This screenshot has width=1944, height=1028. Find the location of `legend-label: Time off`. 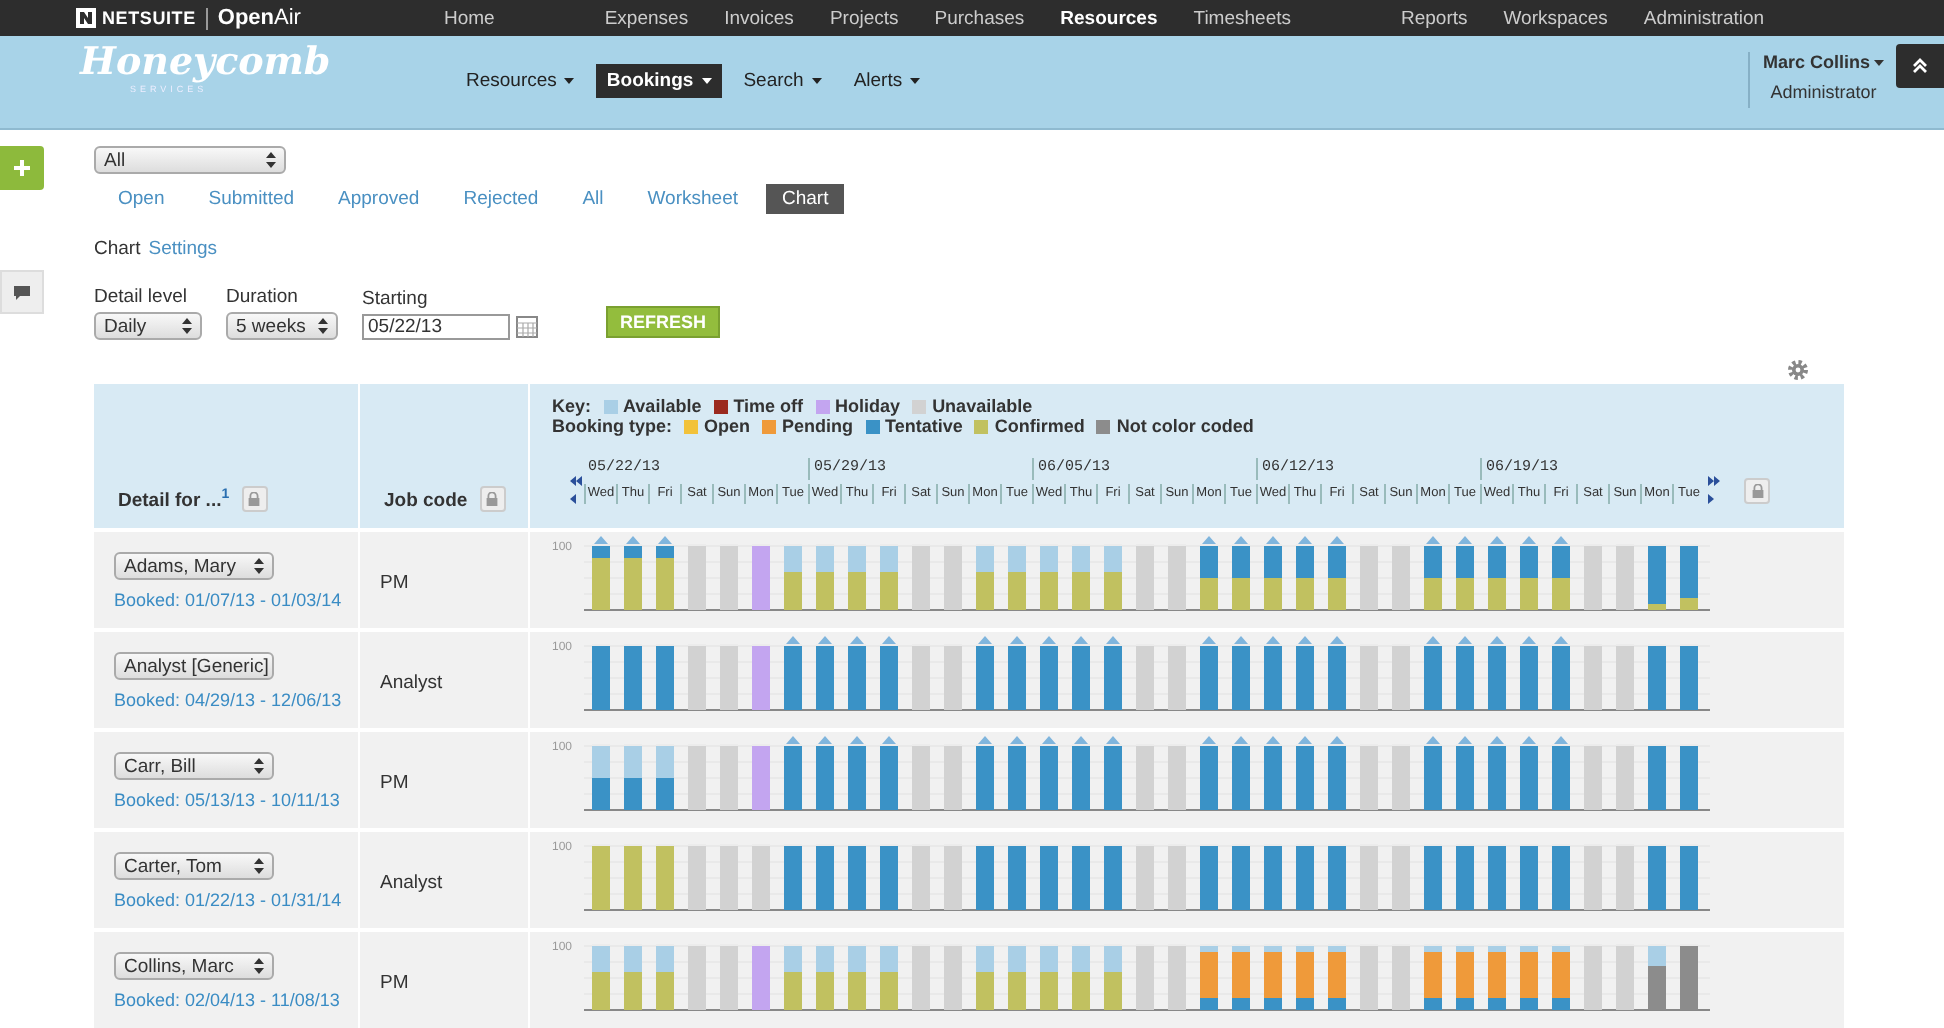

legend-label: Time off is located at coordinates (768, 406).